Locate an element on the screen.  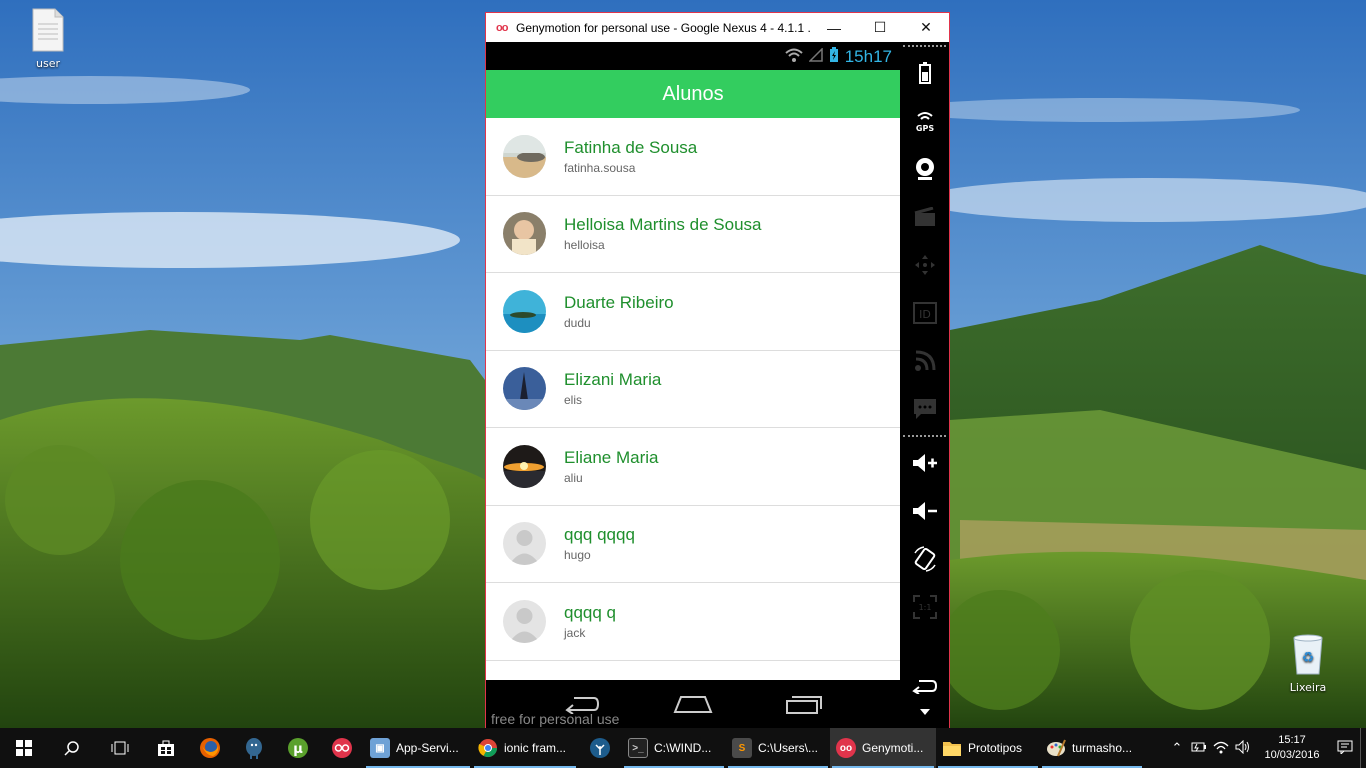
taskbar-clock: 15:17 10/03/2016 is located at coordinates (1292, 748).